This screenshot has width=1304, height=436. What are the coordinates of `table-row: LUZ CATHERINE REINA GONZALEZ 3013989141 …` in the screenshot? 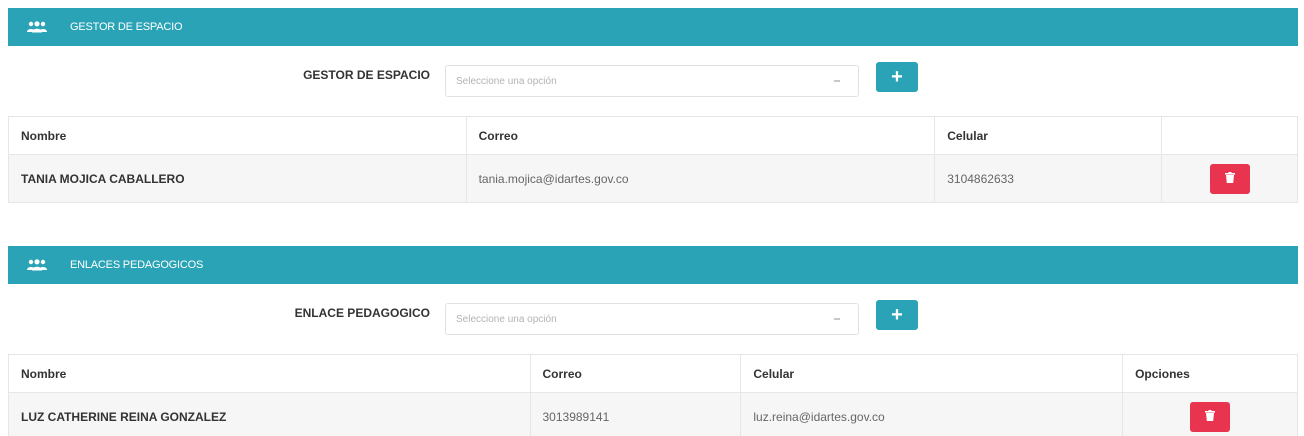 It's located at (653, 414).